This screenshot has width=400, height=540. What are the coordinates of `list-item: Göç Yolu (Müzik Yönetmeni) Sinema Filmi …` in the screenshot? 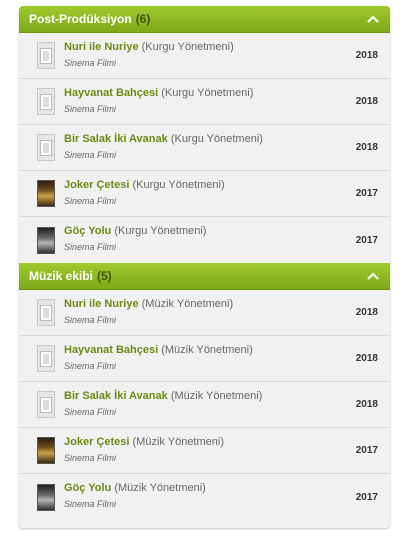 It's located at (204, 497).